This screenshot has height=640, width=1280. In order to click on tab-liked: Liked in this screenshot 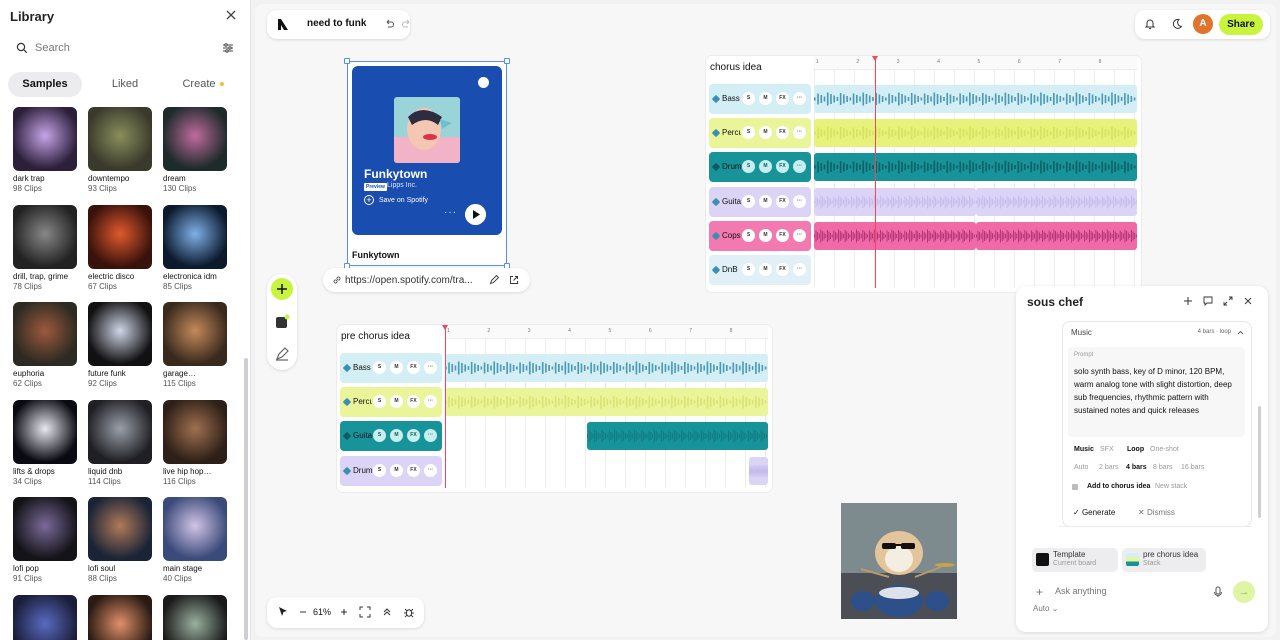, I will do `click(125, 84)`.